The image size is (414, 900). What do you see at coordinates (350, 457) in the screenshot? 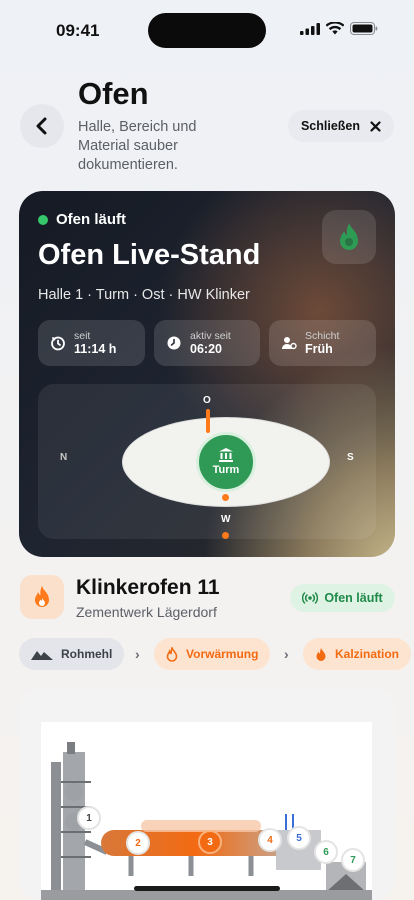
I see `compass-label-s: S` at bounding box center [350, 457].